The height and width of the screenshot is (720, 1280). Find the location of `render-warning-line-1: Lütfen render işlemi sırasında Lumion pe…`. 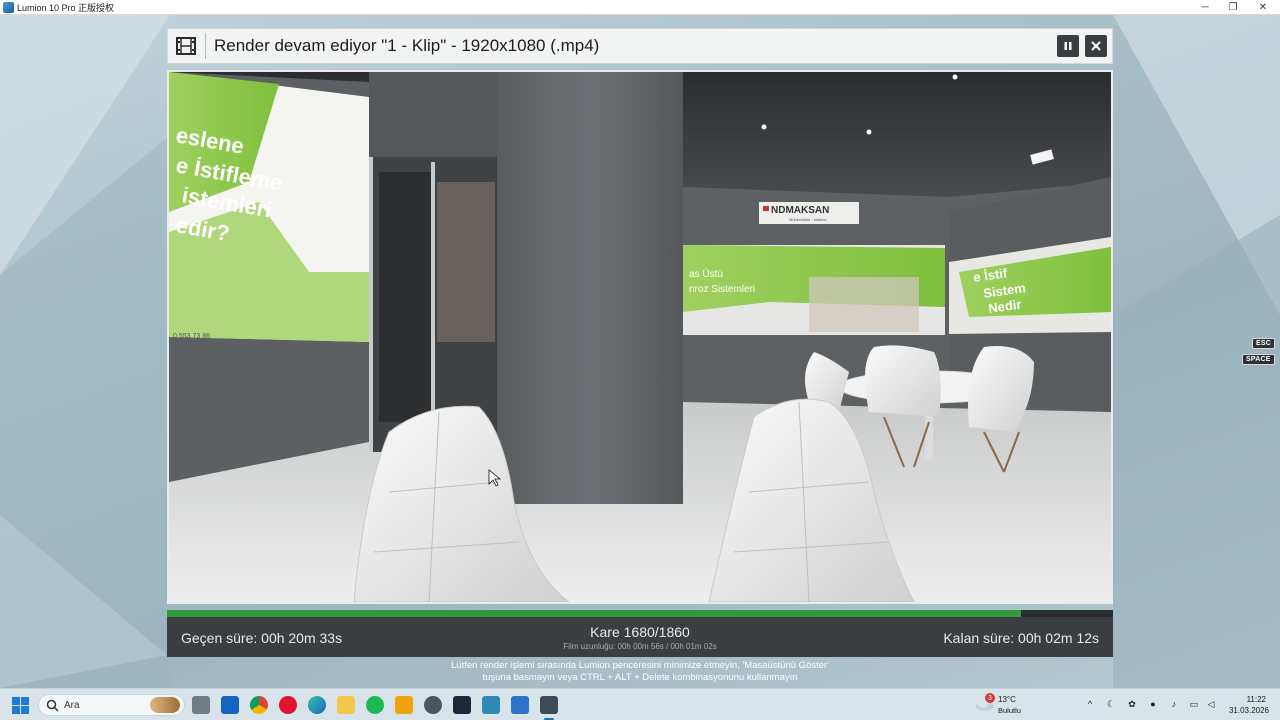

render-warning-line-1: Lütfen render işlemi sırasında Lumion pe… is located at coordinates (640, 665).